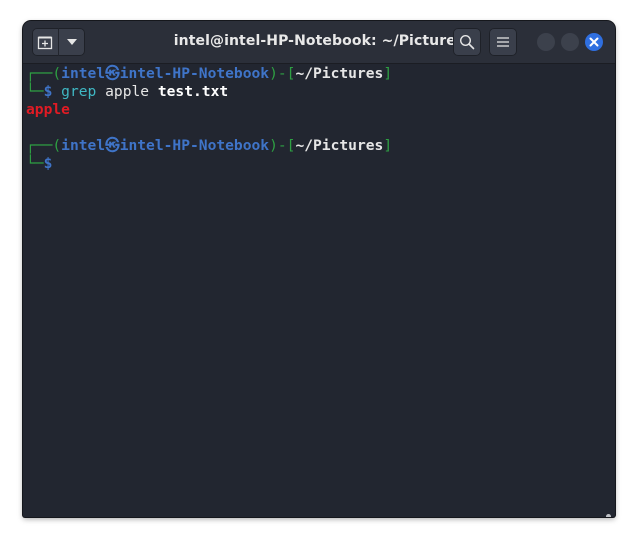 The height and width of the screenshot is (542, 638). I want to click on window-title: intel@intel-HP-Notebook: ~/Pictures, so click(319, 41).